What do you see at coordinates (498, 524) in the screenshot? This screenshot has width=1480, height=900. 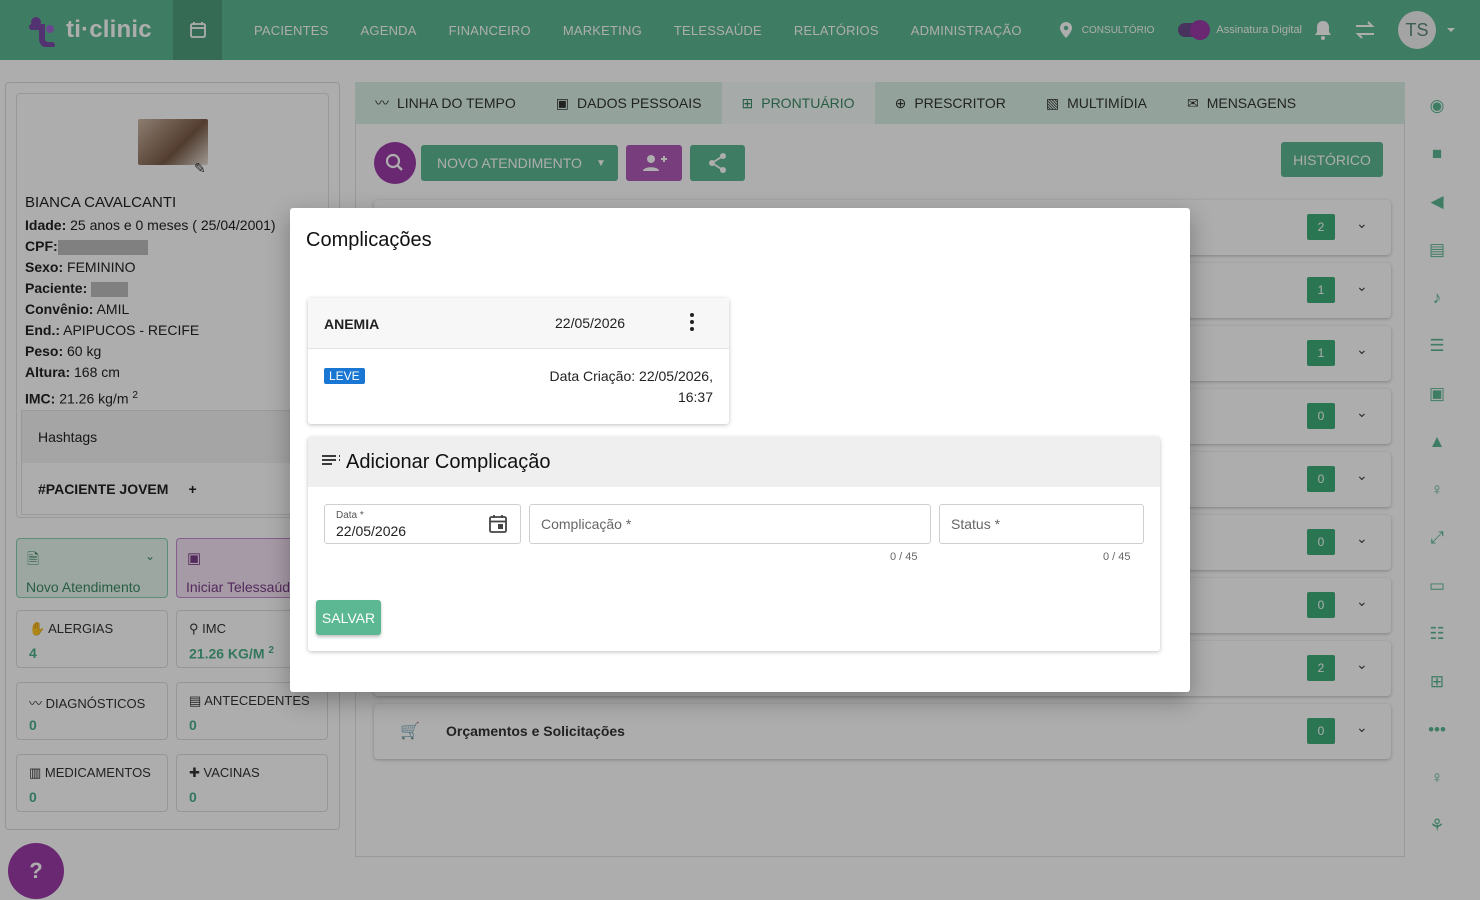 I see `calendar-icon` at bounding box center [498, 524].